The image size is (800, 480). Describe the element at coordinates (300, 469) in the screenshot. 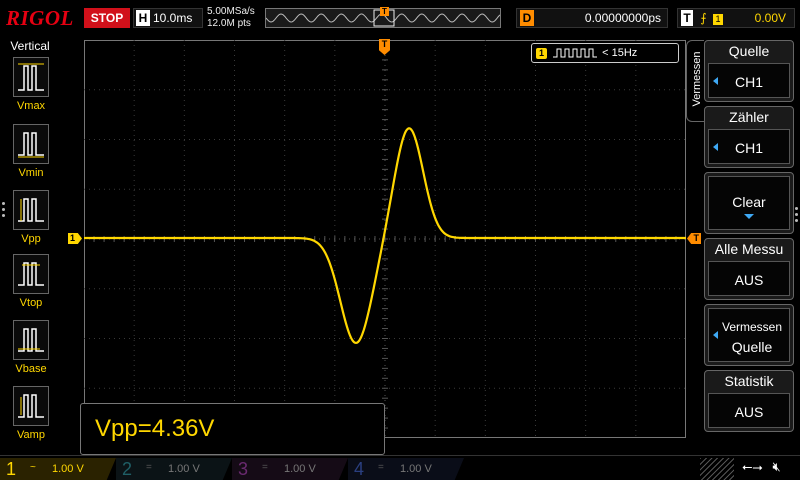

I see `ch3-scale: 1.00 V` at that location.